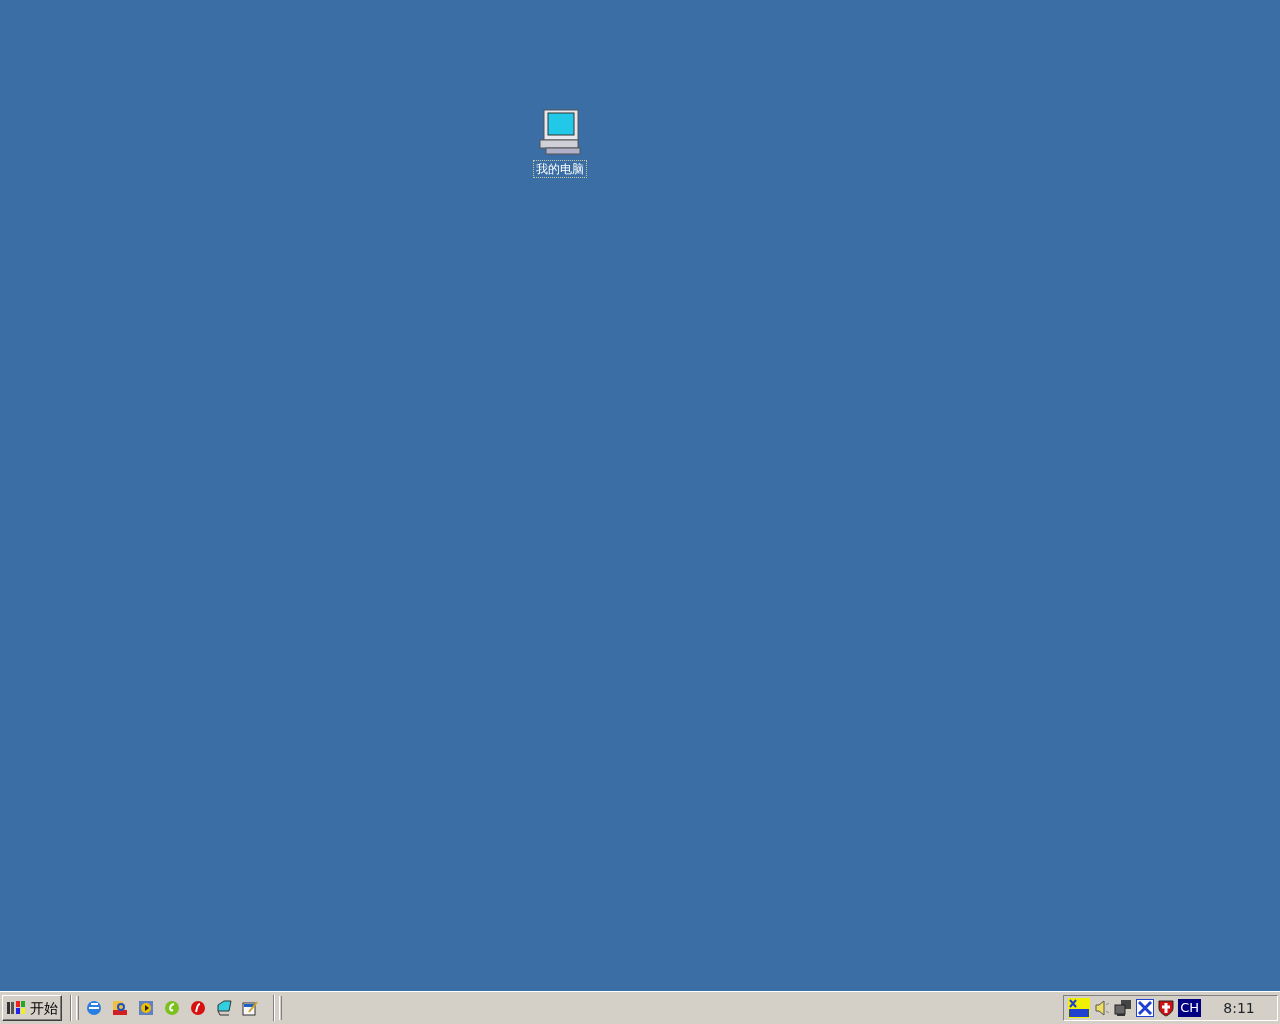  What do you see at coordinates (224, 1008) in the screenshot?
I see `tilted-box-icon` at bounding box center [224, 1008].